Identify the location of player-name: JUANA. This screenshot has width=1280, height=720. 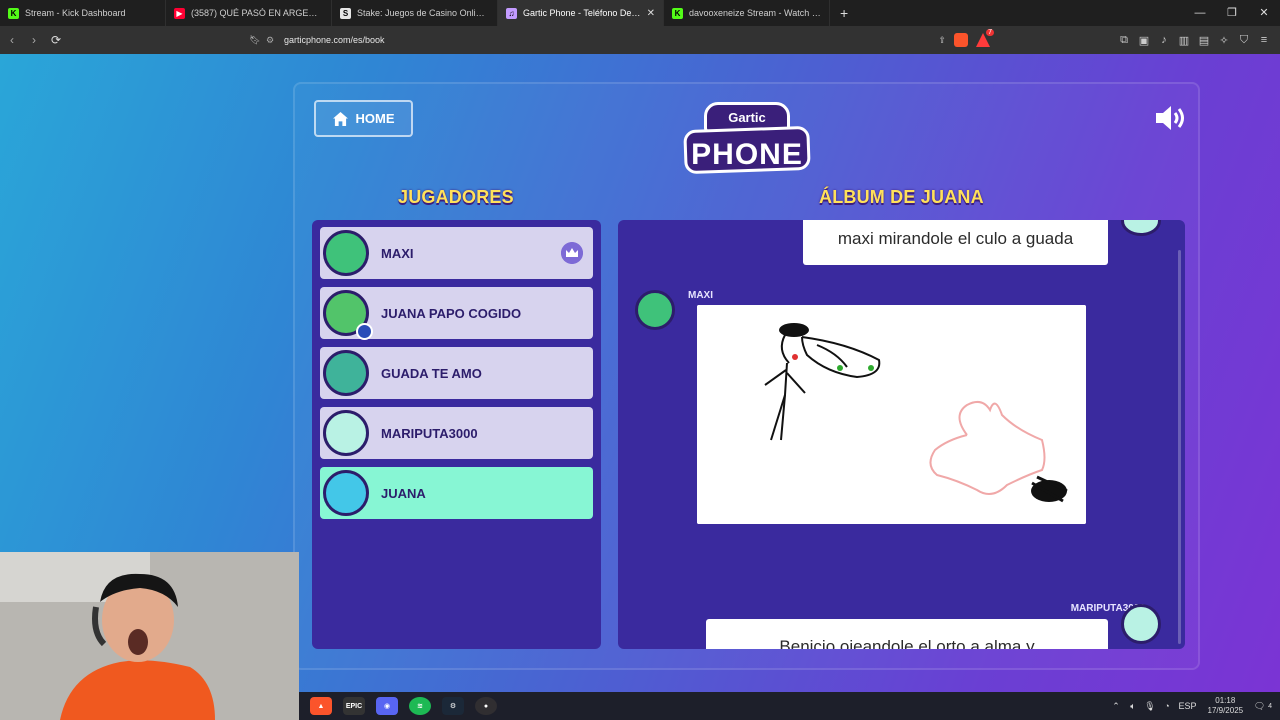
(403, 493).